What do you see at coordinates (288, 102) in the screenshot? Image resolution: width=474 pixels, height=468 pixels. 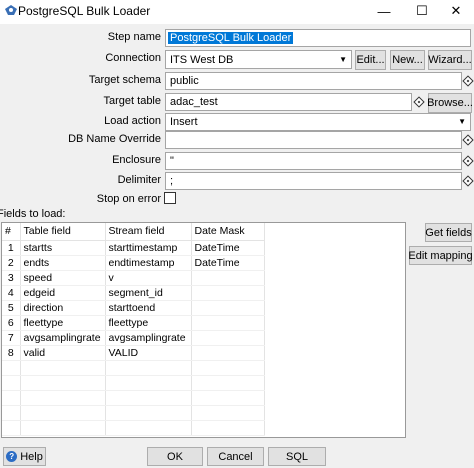 I see `target-table-input: adac_test` at bounding box center [288, 102].